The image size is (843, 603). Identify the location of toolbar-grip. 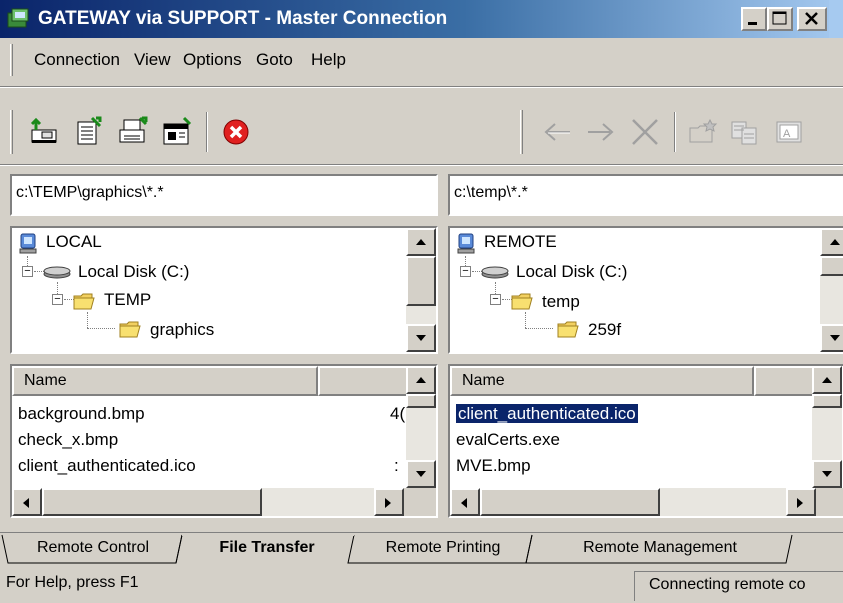
(11, 132).